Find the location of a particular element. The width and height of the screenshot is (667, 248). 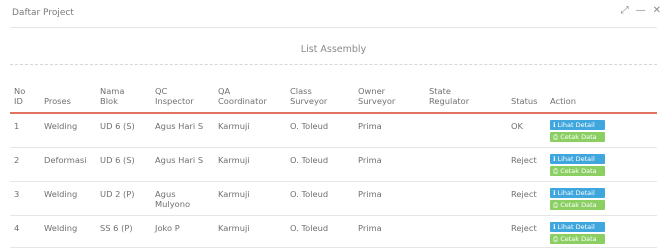

expand-icon: ⤢ is located at coordinates (625, 11).